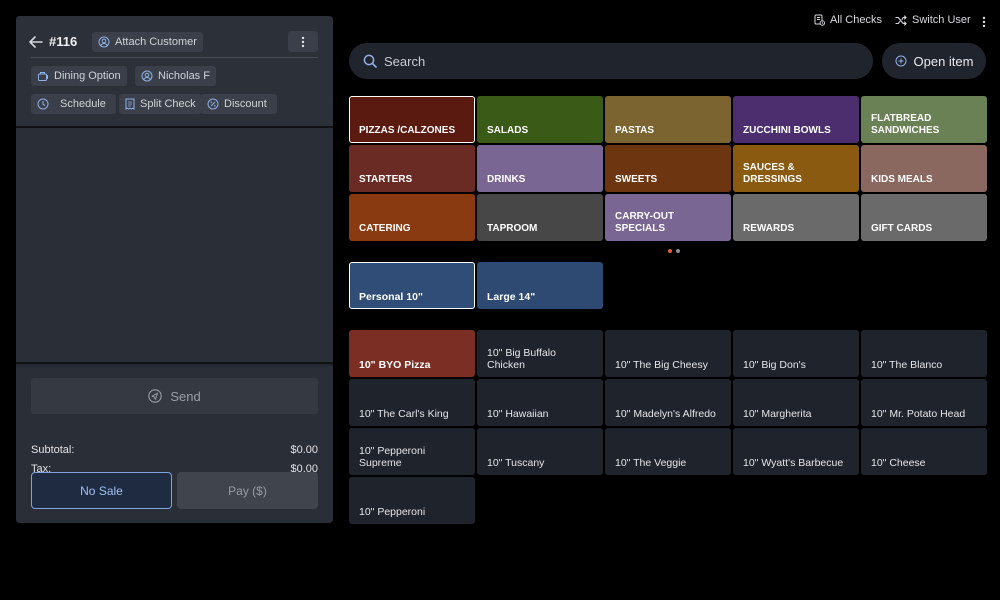  Describe the element at coordinates (678, 251) in the screenshot. I see `pager-dot` at that location.